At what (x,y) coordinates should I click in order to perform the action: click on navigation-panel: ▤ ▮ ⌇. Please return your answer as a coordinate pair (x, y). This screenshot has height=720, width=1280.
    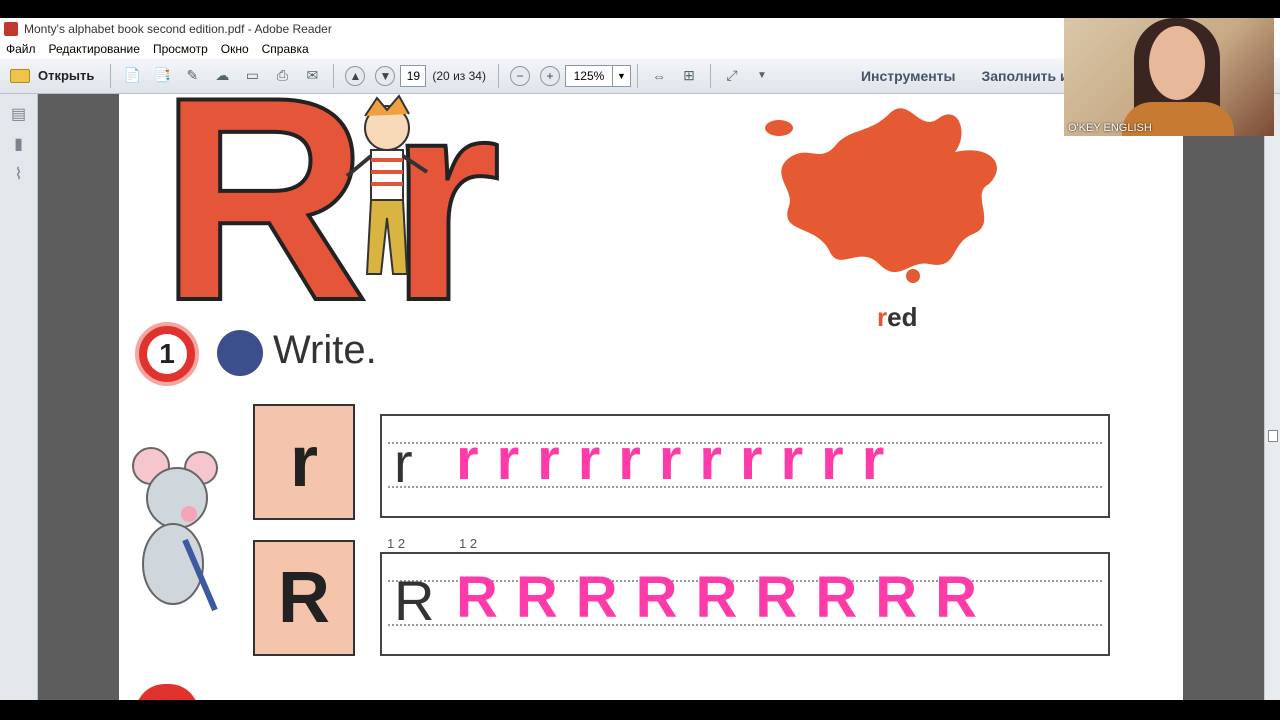
    Looking at the image, I should click on (19, 397).